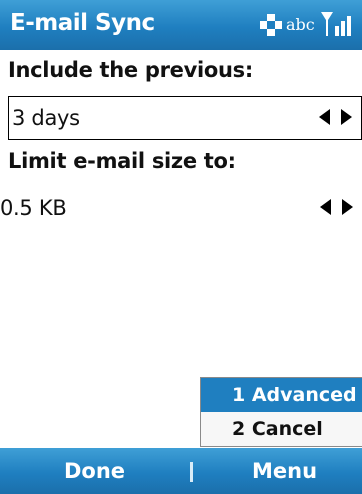 The height and width of the screenshot is (494, 362). What do you see at coordinates (181, 209) in the screenshot?
I see `limit-size-spinner: 0.5 KB` at bounding box center [181, 209].